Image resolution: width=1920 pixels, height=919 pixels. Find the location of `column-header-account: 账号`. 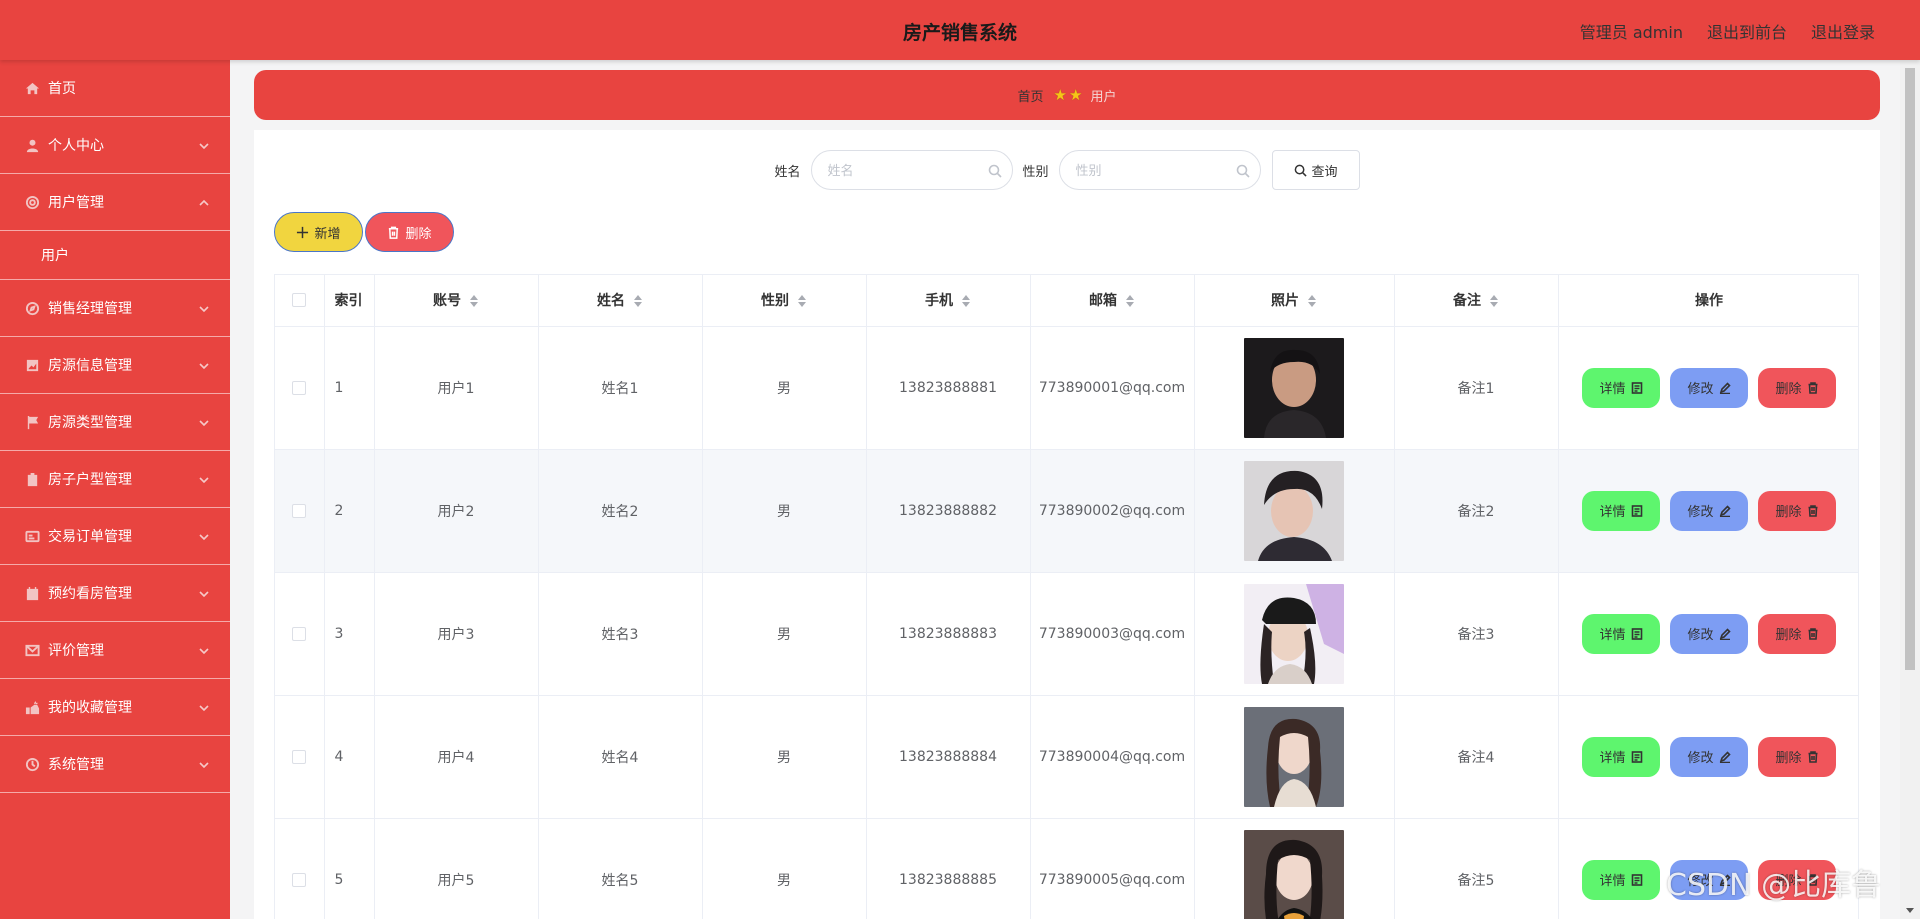

column-header-account: 账号 is located at coordinates (456, 301).